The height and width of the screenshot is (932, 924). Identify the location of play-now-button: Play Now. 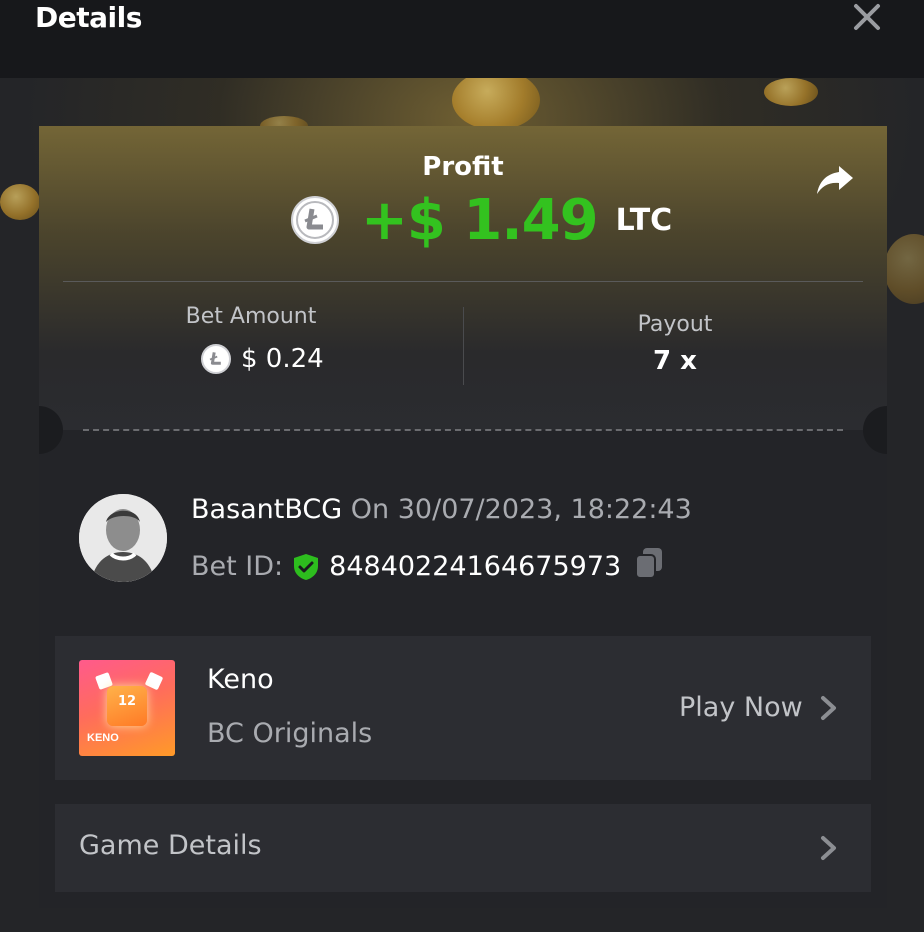
(741, 707).